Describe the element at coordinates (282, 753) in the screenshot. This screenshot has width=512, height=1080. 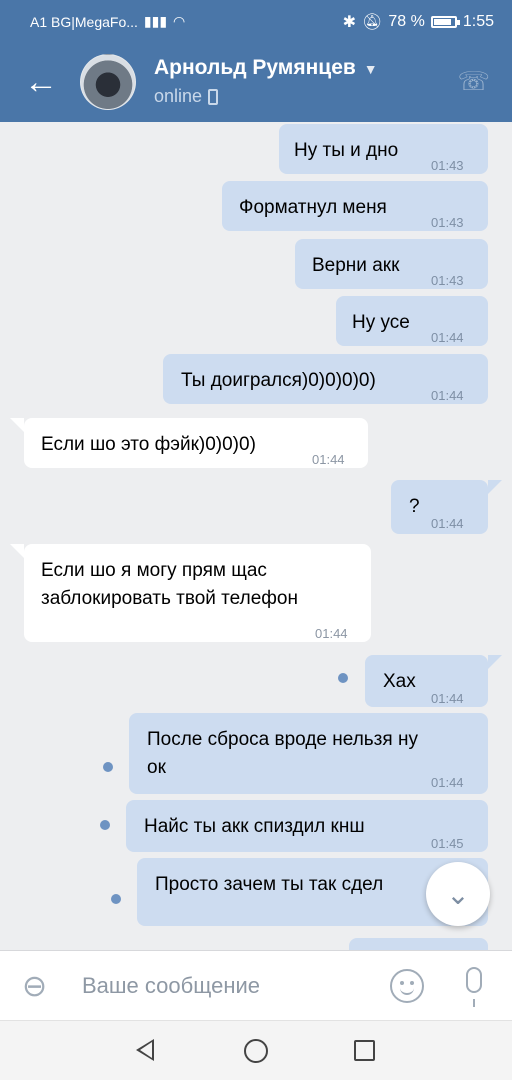
I see `message-text: После сброса вроде нельзя ну ок` at that location.